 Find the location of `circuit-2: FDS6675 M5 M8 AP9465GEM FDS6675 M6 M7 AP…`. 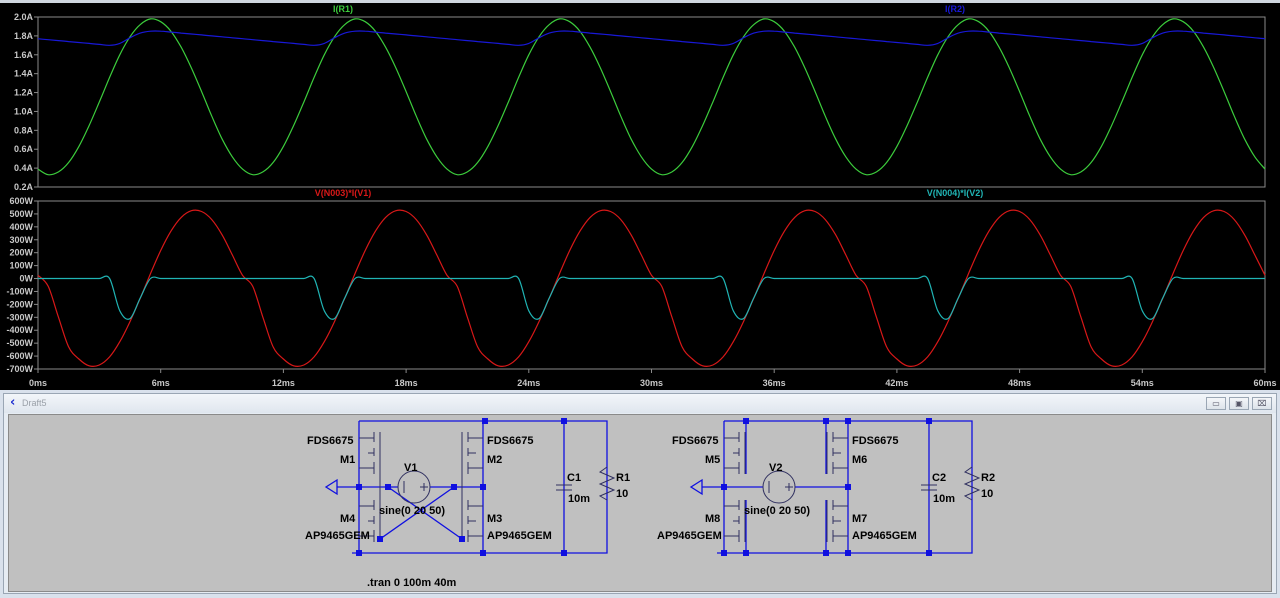

circuit-2: FDS6675 M5 M8 AP9465GEM FDS6675 M6 M7 AP… is located at coordinates (826, 487).